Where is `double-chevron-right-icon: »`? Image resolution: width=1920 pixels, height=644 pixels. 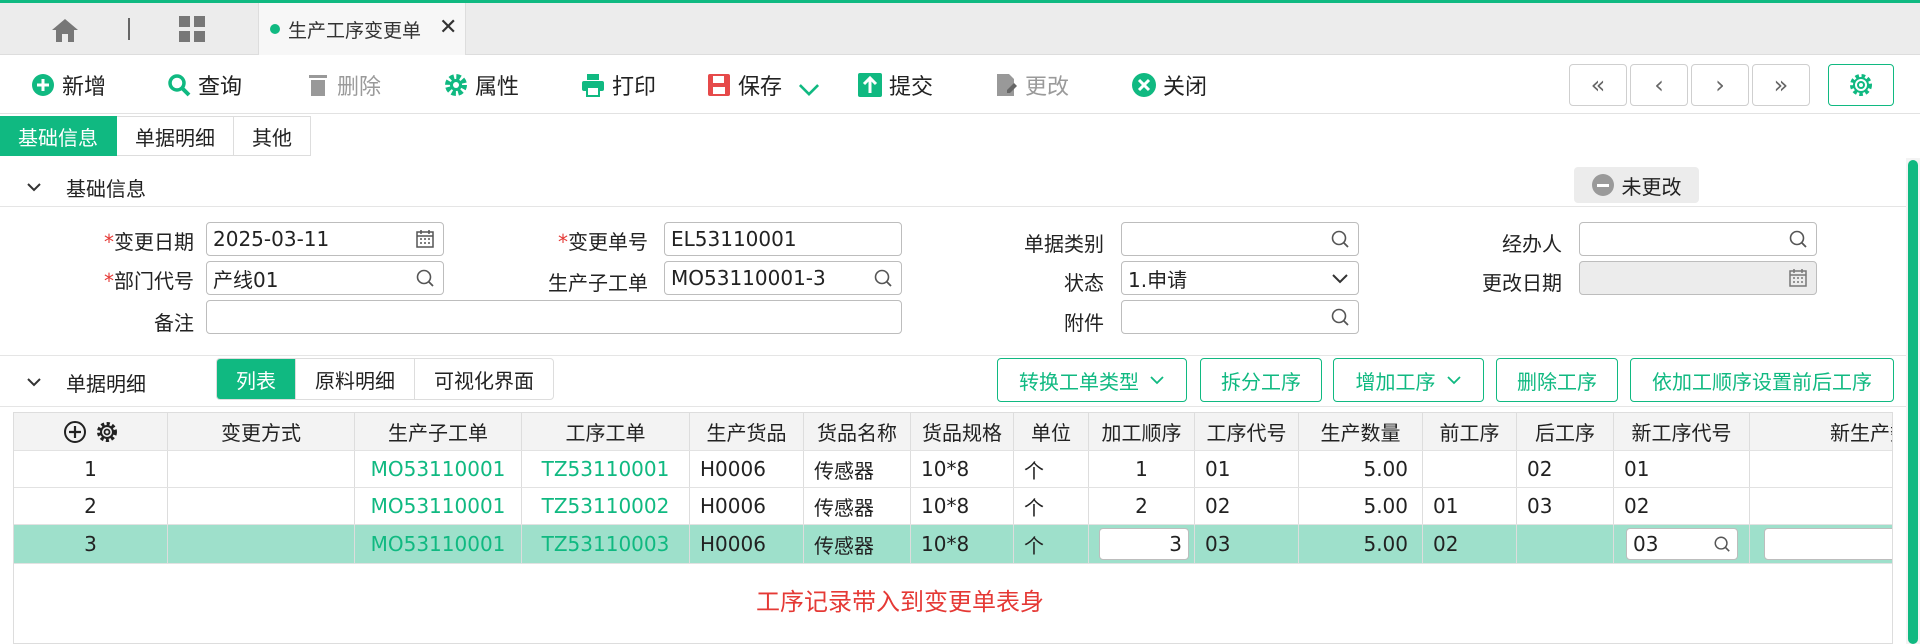 double-chevron-right-icon: » is located at coordinates (1781, 85).